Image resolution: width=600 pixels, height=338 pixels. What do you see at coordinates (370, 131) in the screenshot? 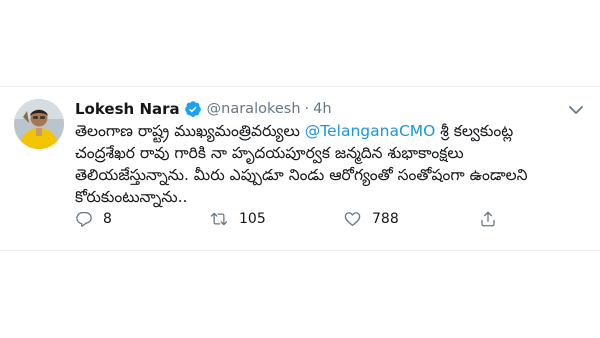
I see `mention-link: @TelanganaCMO` at bounding box center [370, 131].